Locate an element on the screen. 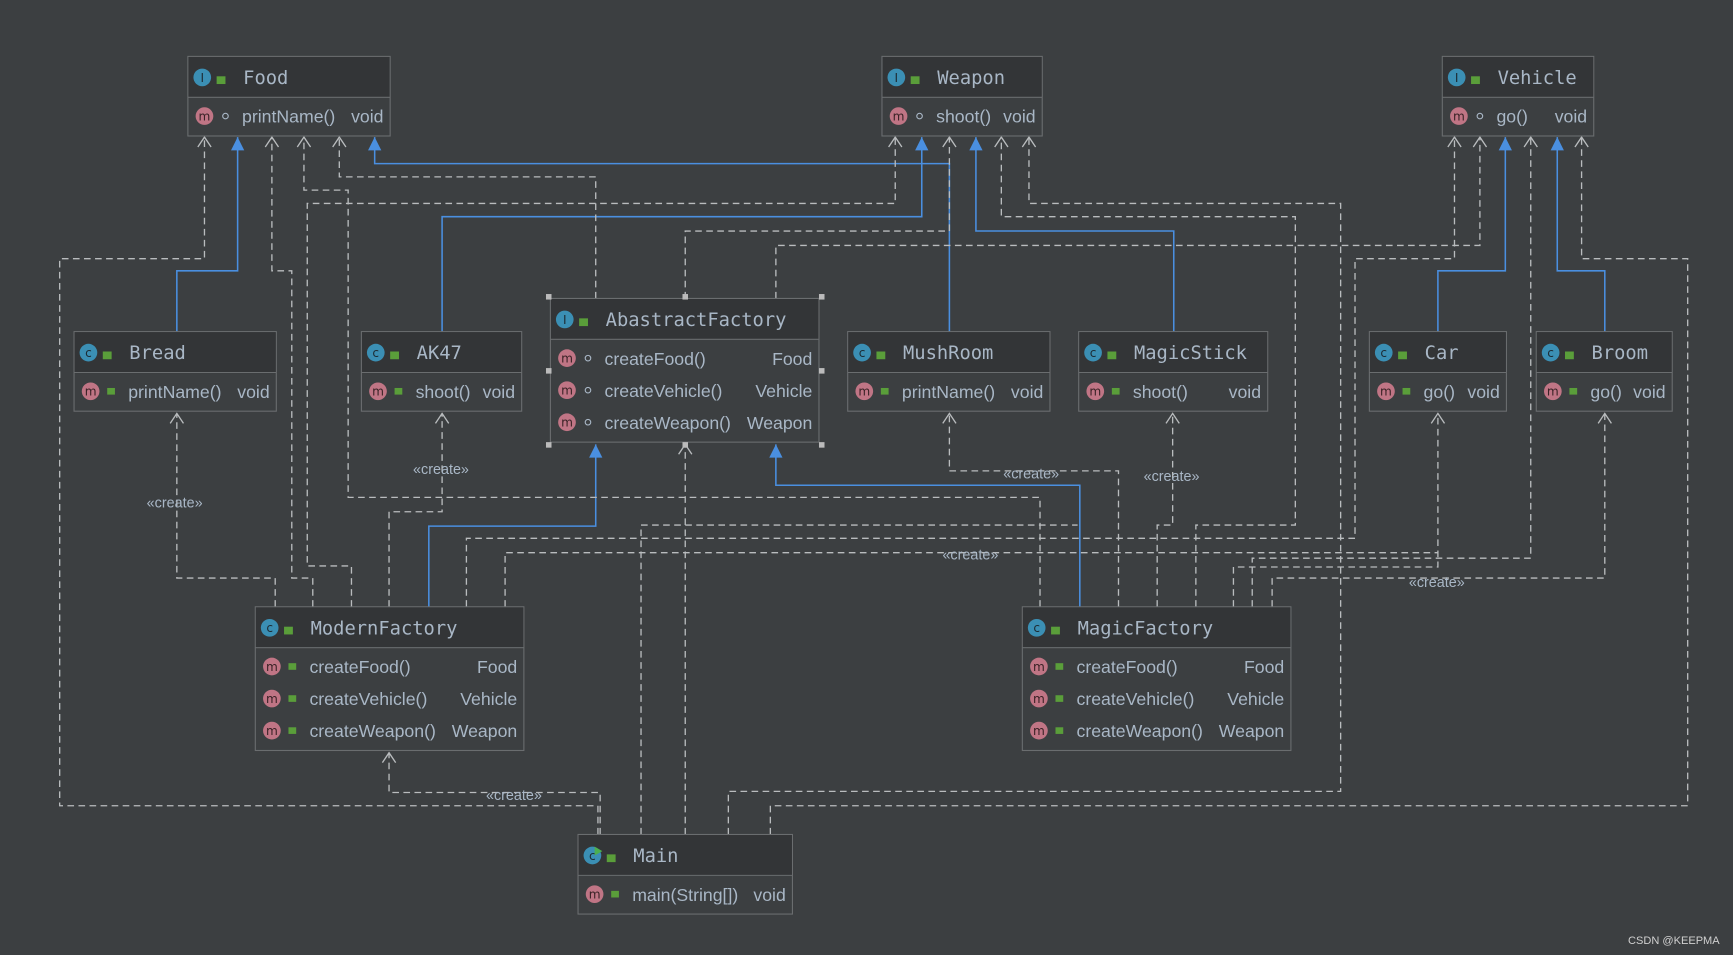 This screenshot has width=1733, height=955. class-node-ak47: c AK47 m shoot() void is located at coordinates (441, 371).